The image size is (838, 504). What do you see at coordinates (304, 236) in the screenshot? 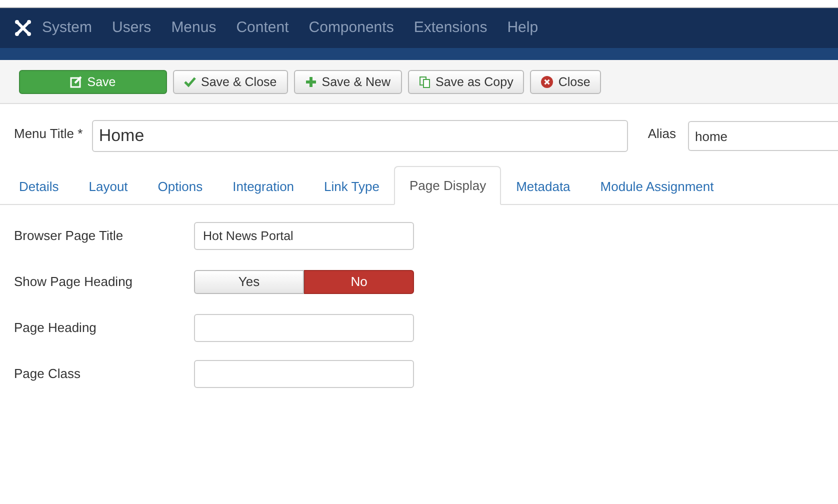
I see `text-field: Hot News Portal` at bounding box center [304, 236].